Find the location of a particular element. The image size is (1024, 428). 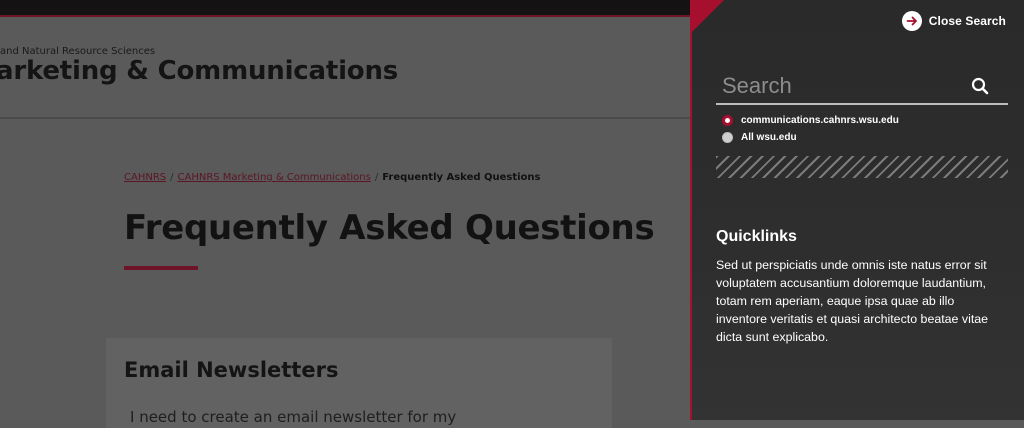

search-submit-button is located at coordinates (980, 86).